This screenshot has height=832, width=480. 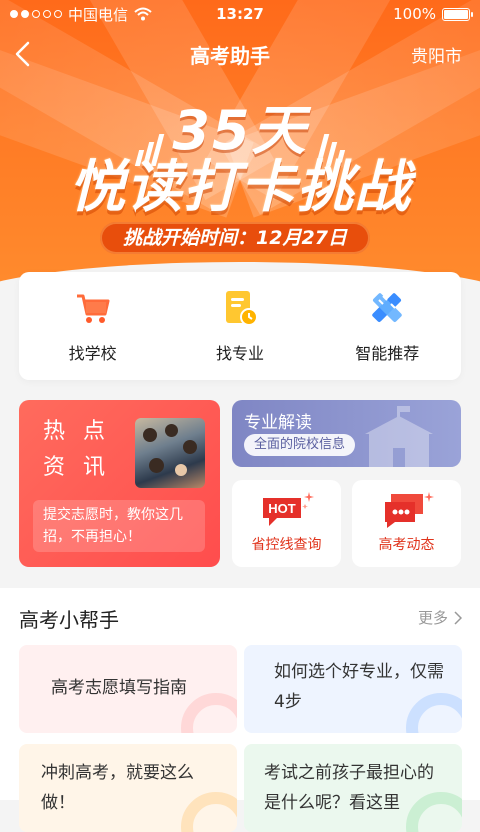 I want to click on more-link: 更多, so click(x=440, y=617).